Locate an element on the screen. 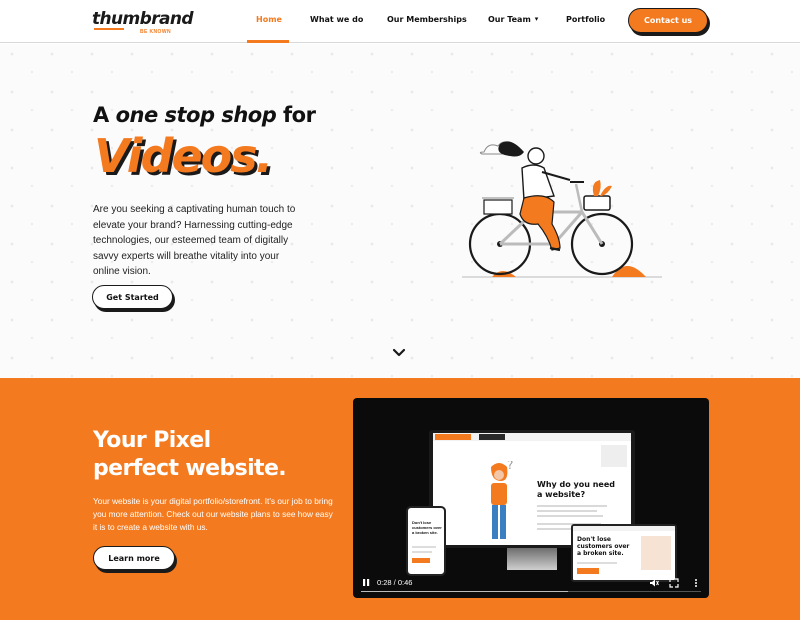 Image resolution: width=800 pixels, height=620 pixels. hero-big-word: Videos. is located at coordinates (183, 156).